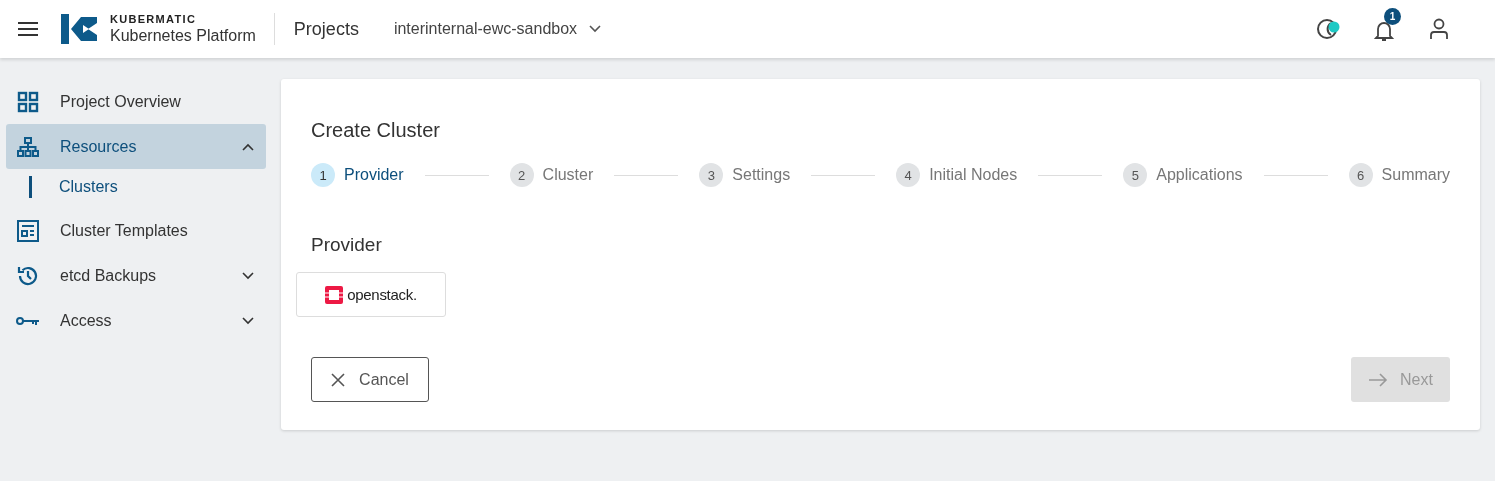  I want to click on stepper-step: 2 Cluster, so click(551, 175).